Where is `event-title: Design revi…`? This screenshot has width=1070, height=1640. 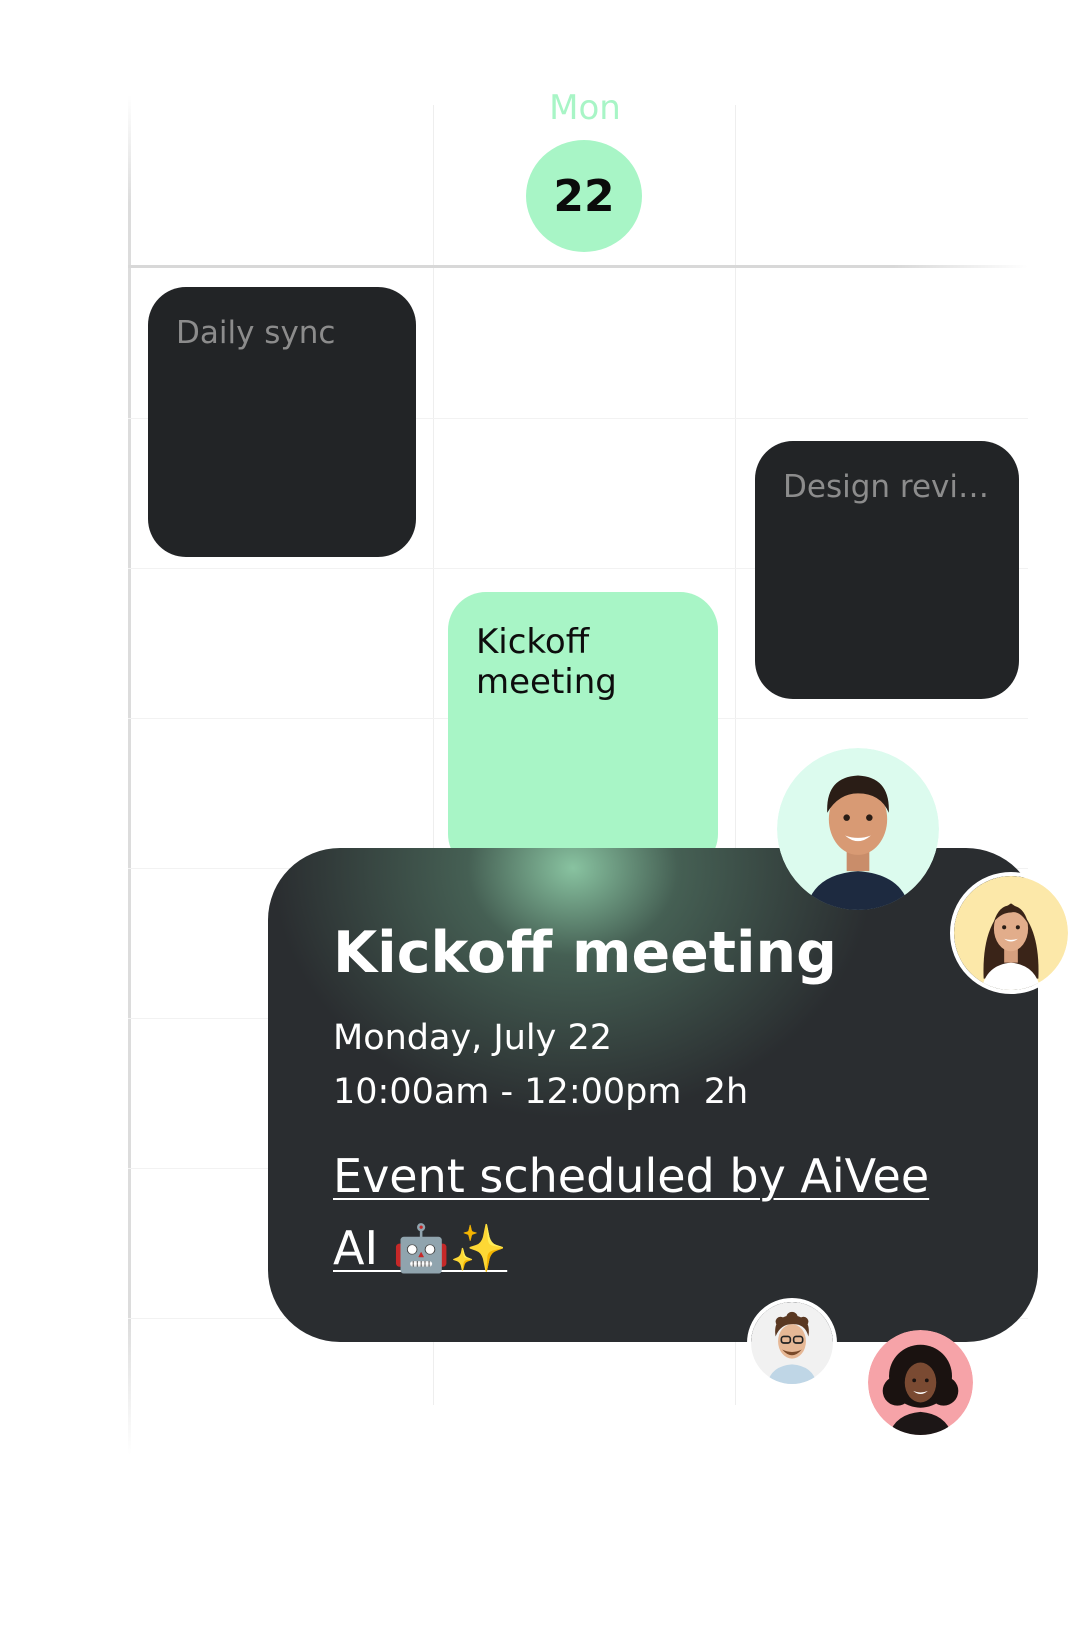 event-title: Design revi… is located at coordinates (886, 487).